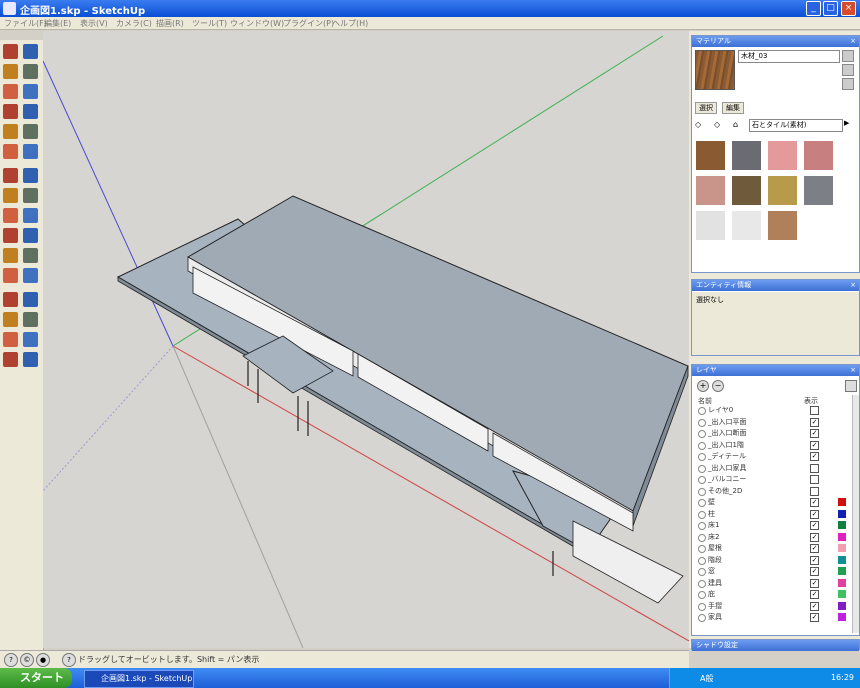  Describe the element at coordinates (30, 151) in the screenshot. I see `push-pull-icon` at that location.